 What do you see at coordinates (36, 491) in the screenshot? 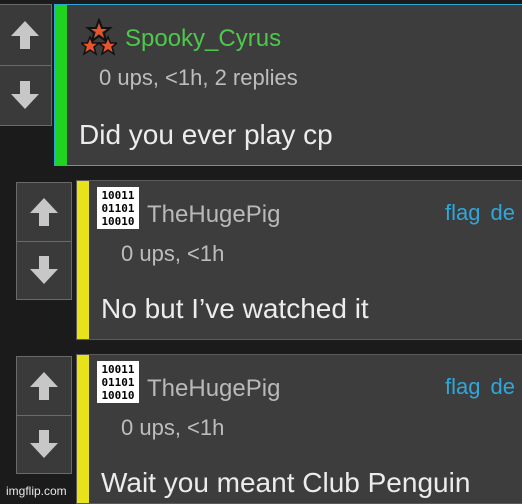
I see `watermark: imgflip.com` at bounding box center [36, 491].